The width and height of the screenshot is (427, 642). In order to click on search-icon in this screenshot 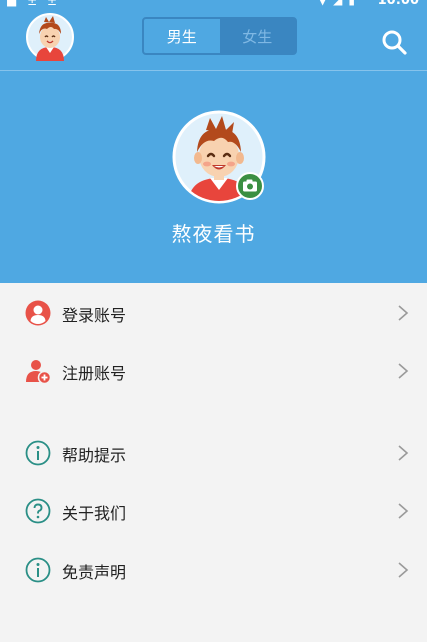, I will do `click(394, 42)`.